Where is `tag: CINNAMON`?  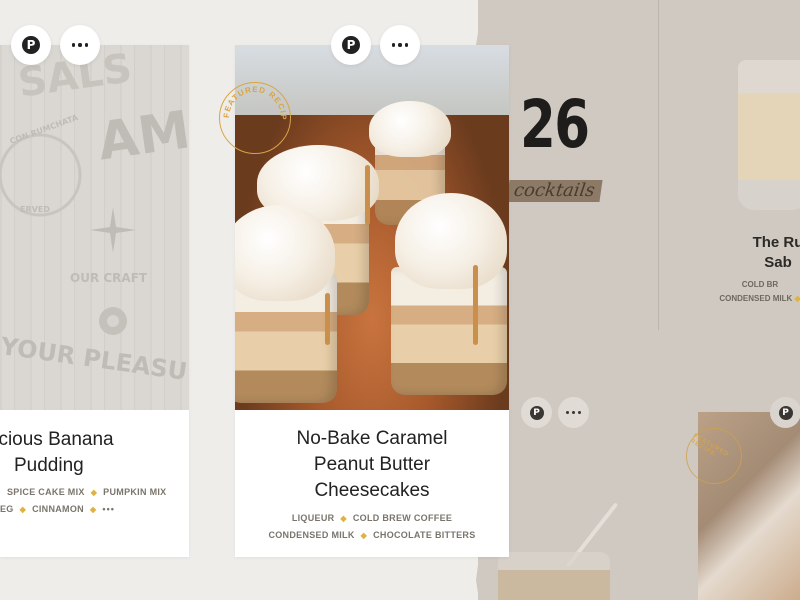
tag: CINNAMON is located at coordinates (58, 509).